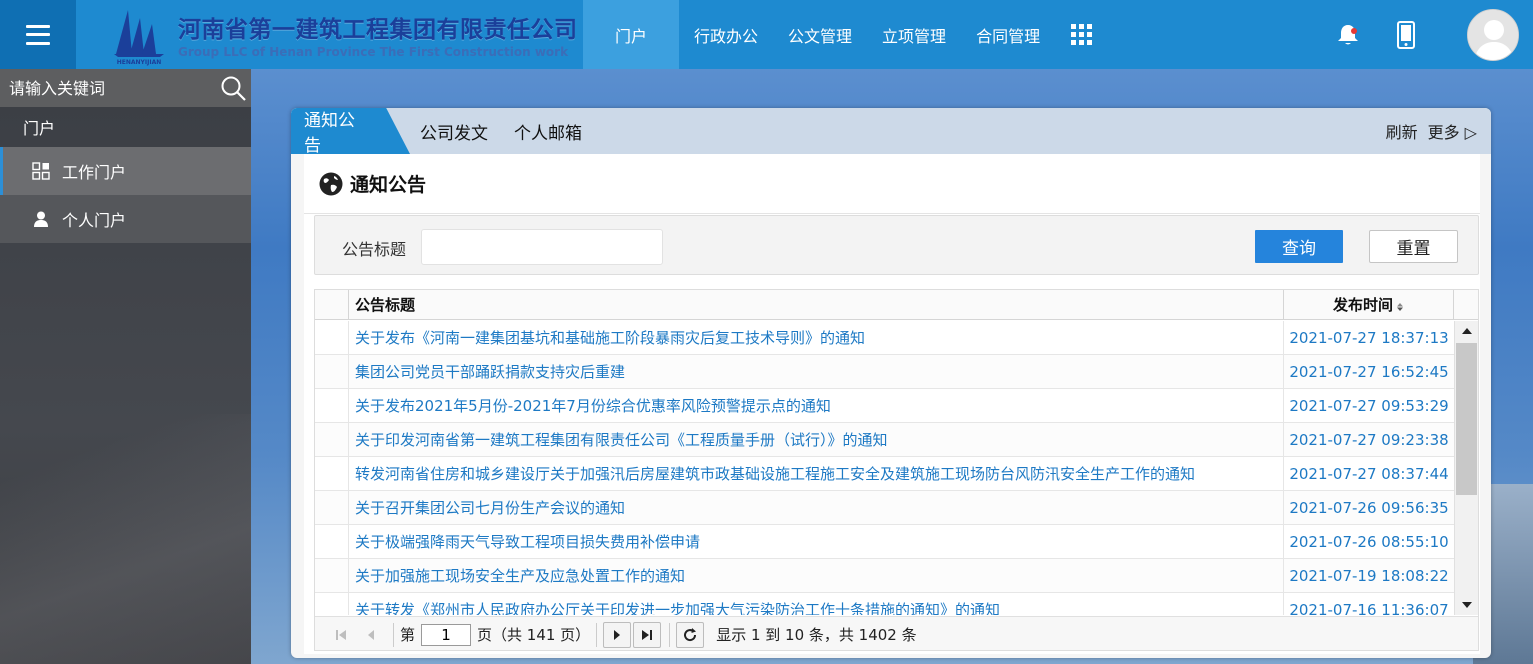 This screenshot has height=664, width=1533. Describe the element at coordinates (542, 247) in the screenshot. I see `title-filter-input` at that location.